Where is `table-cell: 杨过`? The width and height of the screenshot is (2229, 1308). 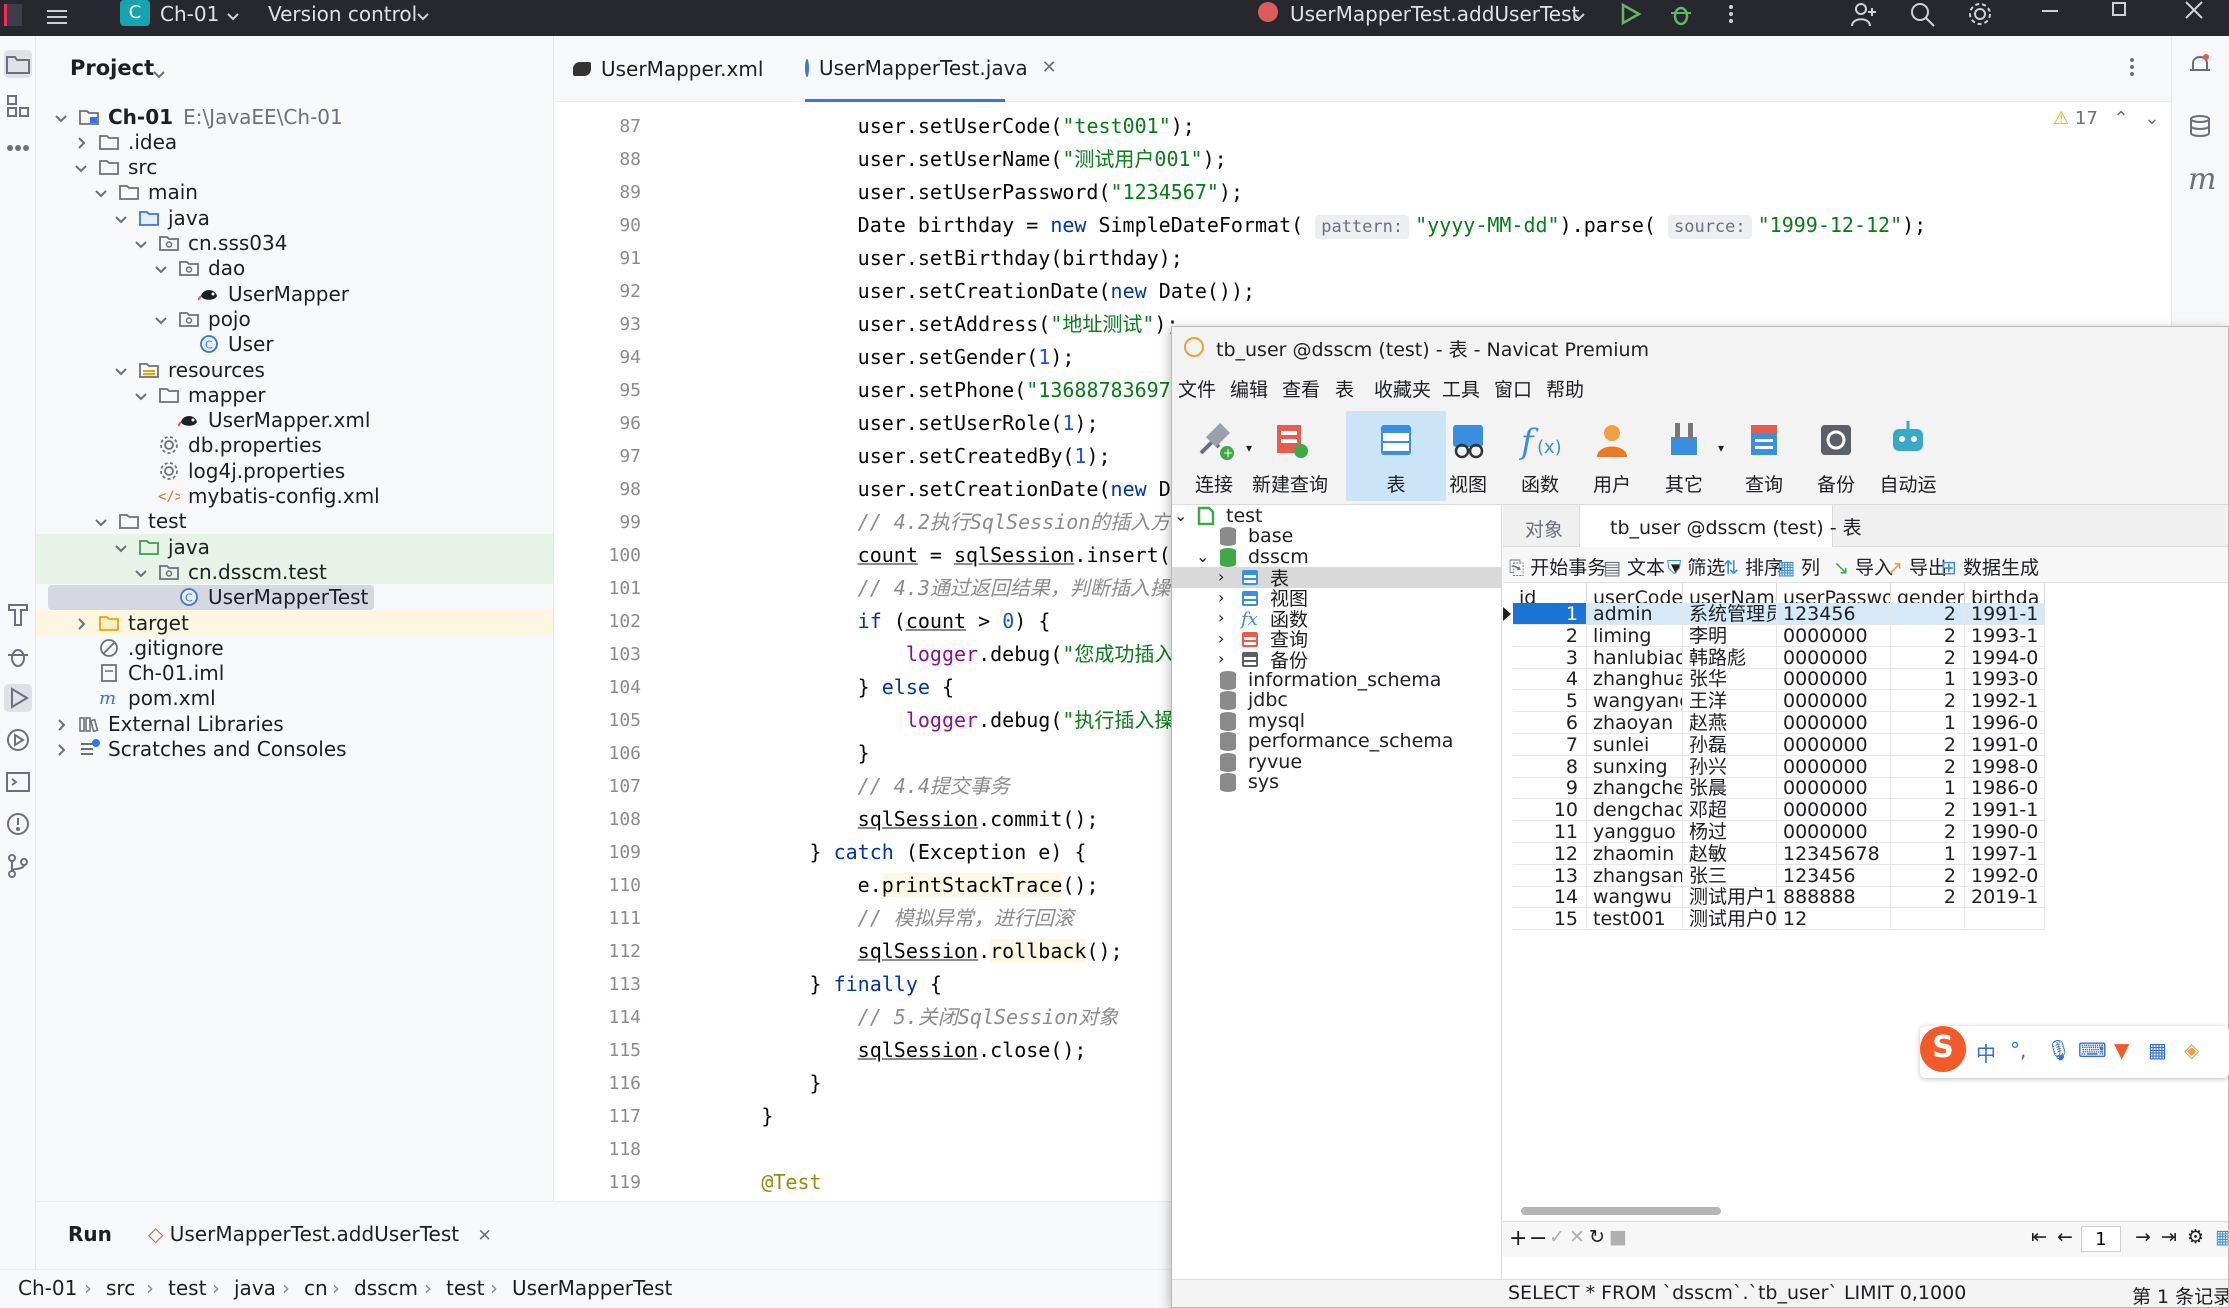
table-cell: 杨过 is located at coordinates (1730, 832).